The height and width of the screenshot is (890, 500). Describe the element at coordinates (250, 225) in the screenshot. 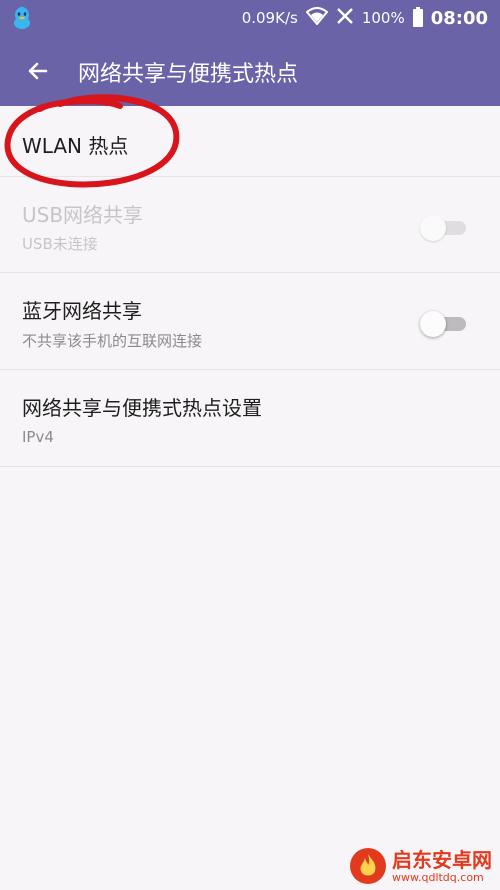

I see `usb-tethering-item: USB网络共享 USB未连接` at that location.